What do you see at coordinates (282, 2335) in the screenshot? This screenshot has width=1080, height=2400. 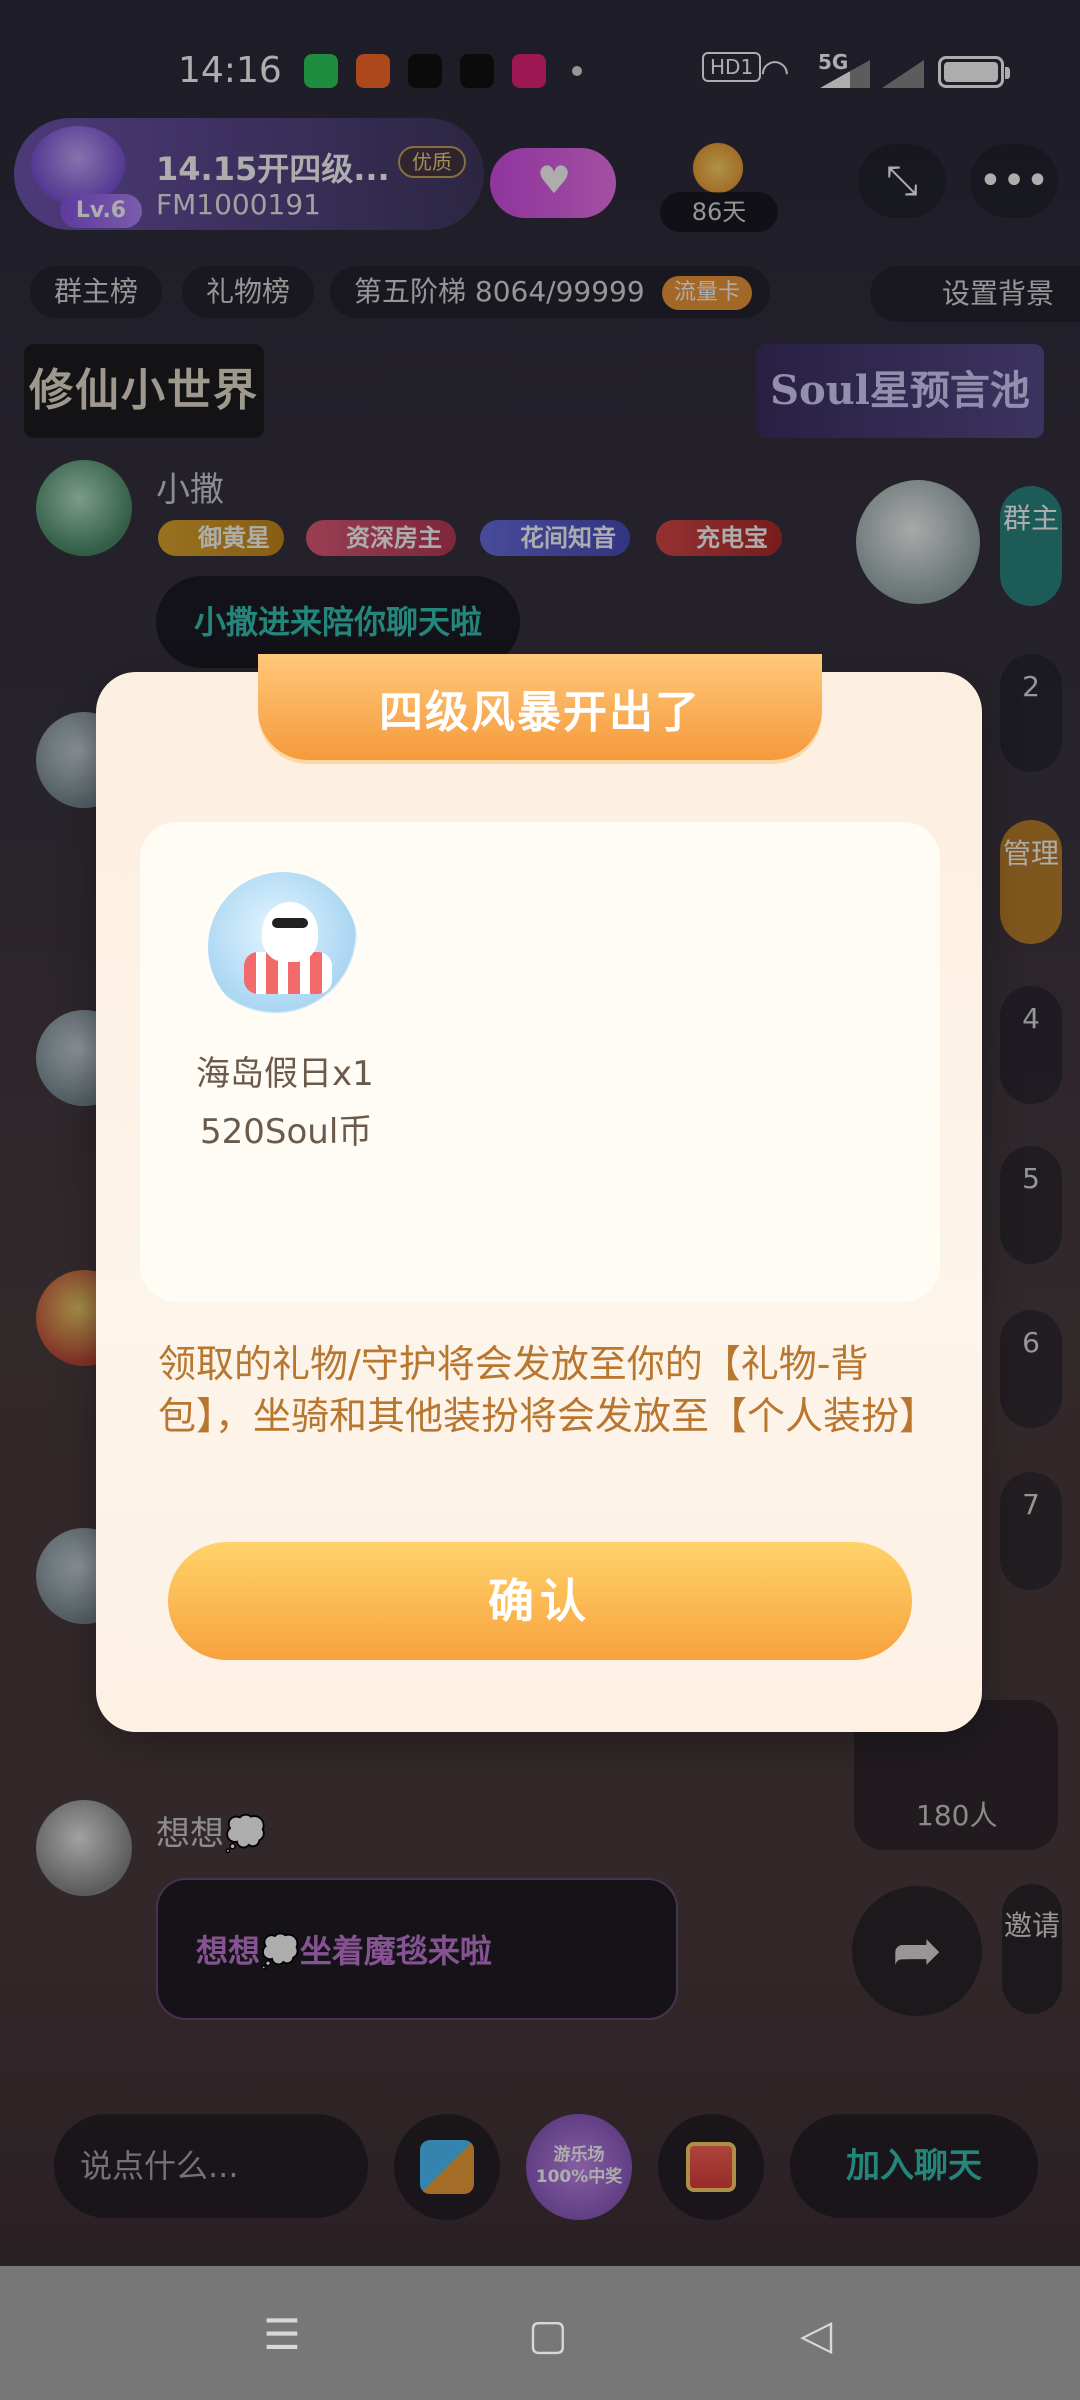 I see `menu-icon: ☰` at bounding box center [282, 2335].